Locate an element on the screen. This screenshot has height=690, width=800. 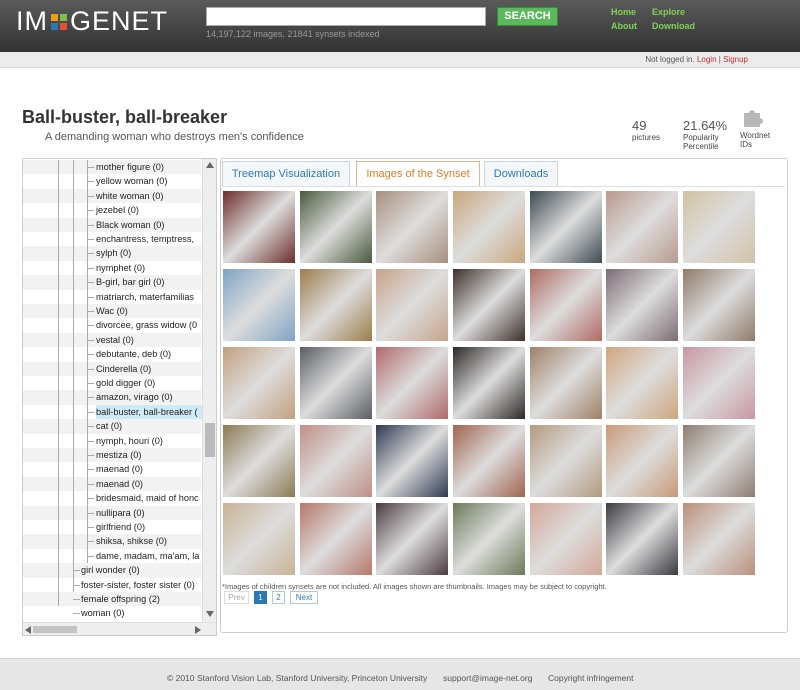
scroll-up-icon is located at coordinates (210, 165).